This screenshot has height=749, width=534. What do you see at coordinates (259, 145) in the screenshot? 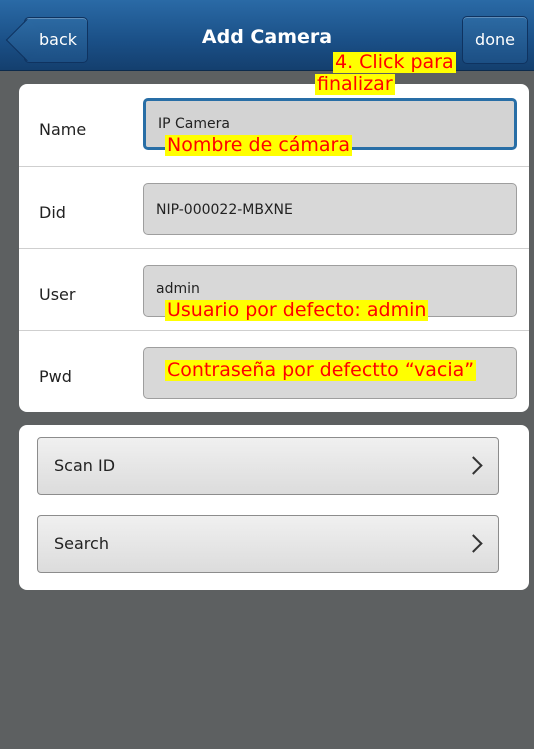
I see `name-annotation: Nombre de cámara` at bounding box center [259, 145].